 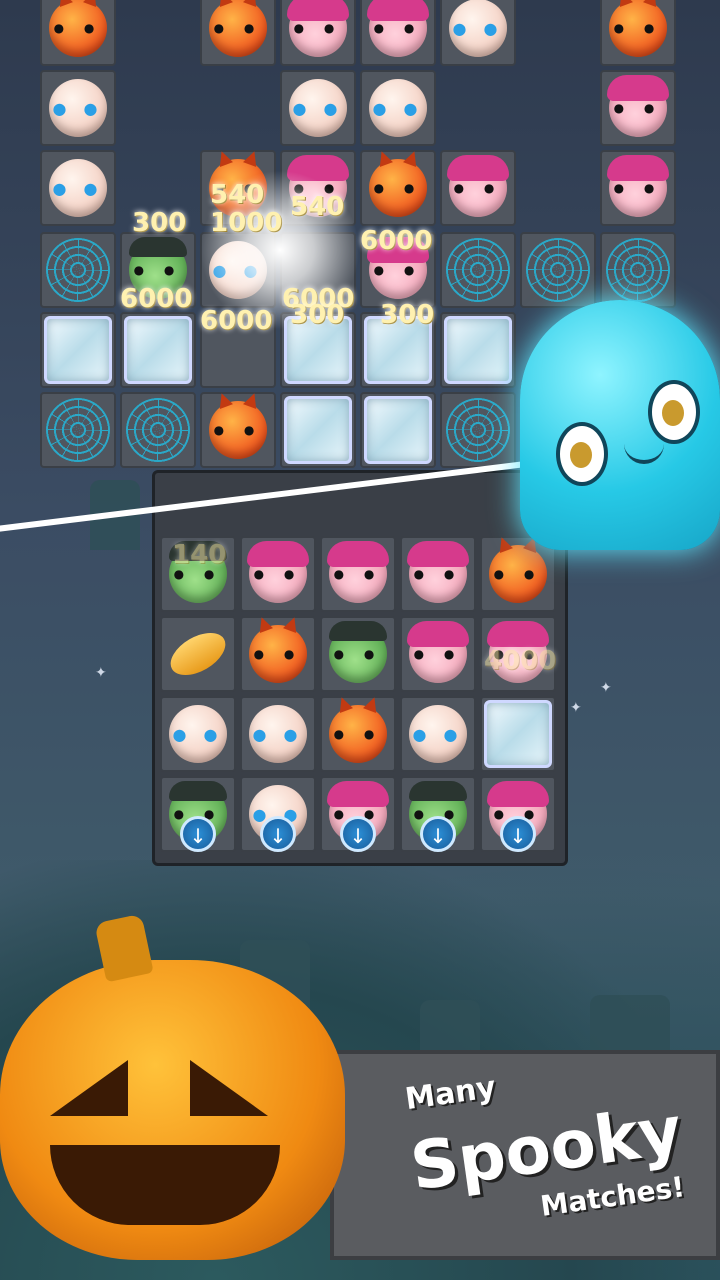 I want to click on score-popup: 140, so click(x=199, y=555).